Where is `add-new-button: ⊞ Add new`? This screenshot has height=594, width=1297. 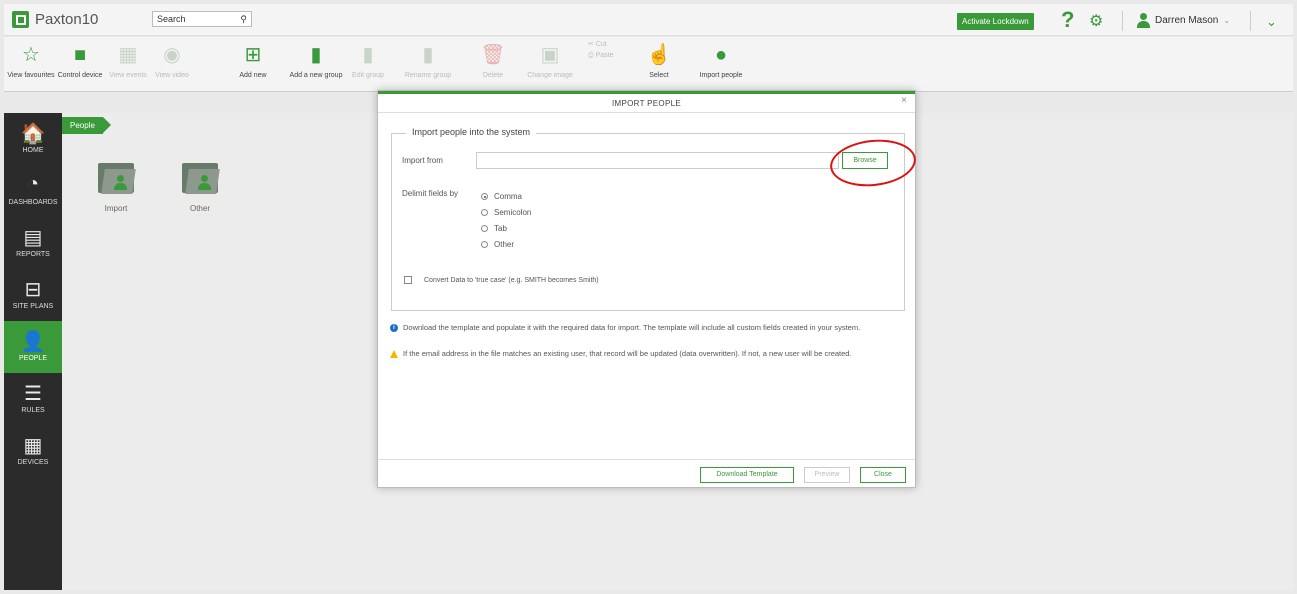
add-new-button: ⊞ Add new is located at coordinates (253, 61).